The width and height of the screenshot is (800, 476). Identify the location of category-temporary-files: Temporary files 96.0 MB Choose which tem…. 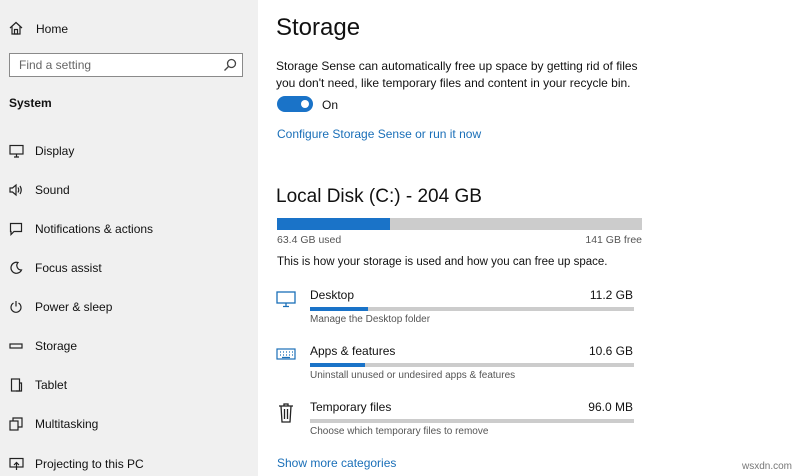
(456, 422).